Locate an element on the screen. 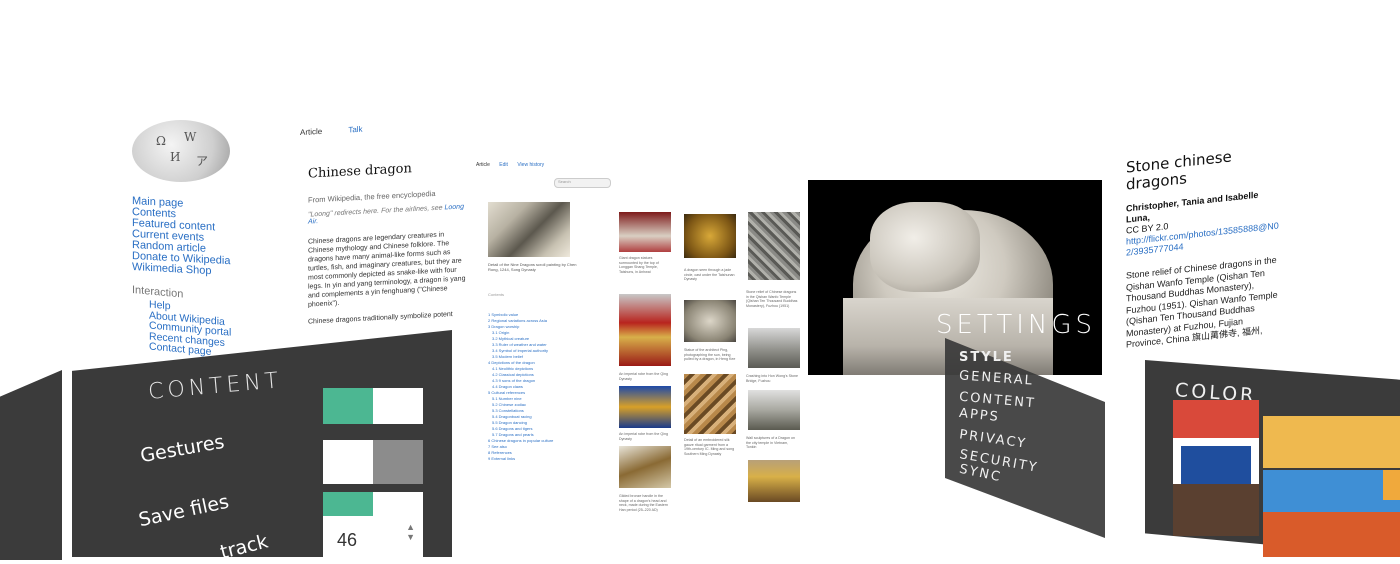  toggle-thumb is located at coordinates (398, 462).